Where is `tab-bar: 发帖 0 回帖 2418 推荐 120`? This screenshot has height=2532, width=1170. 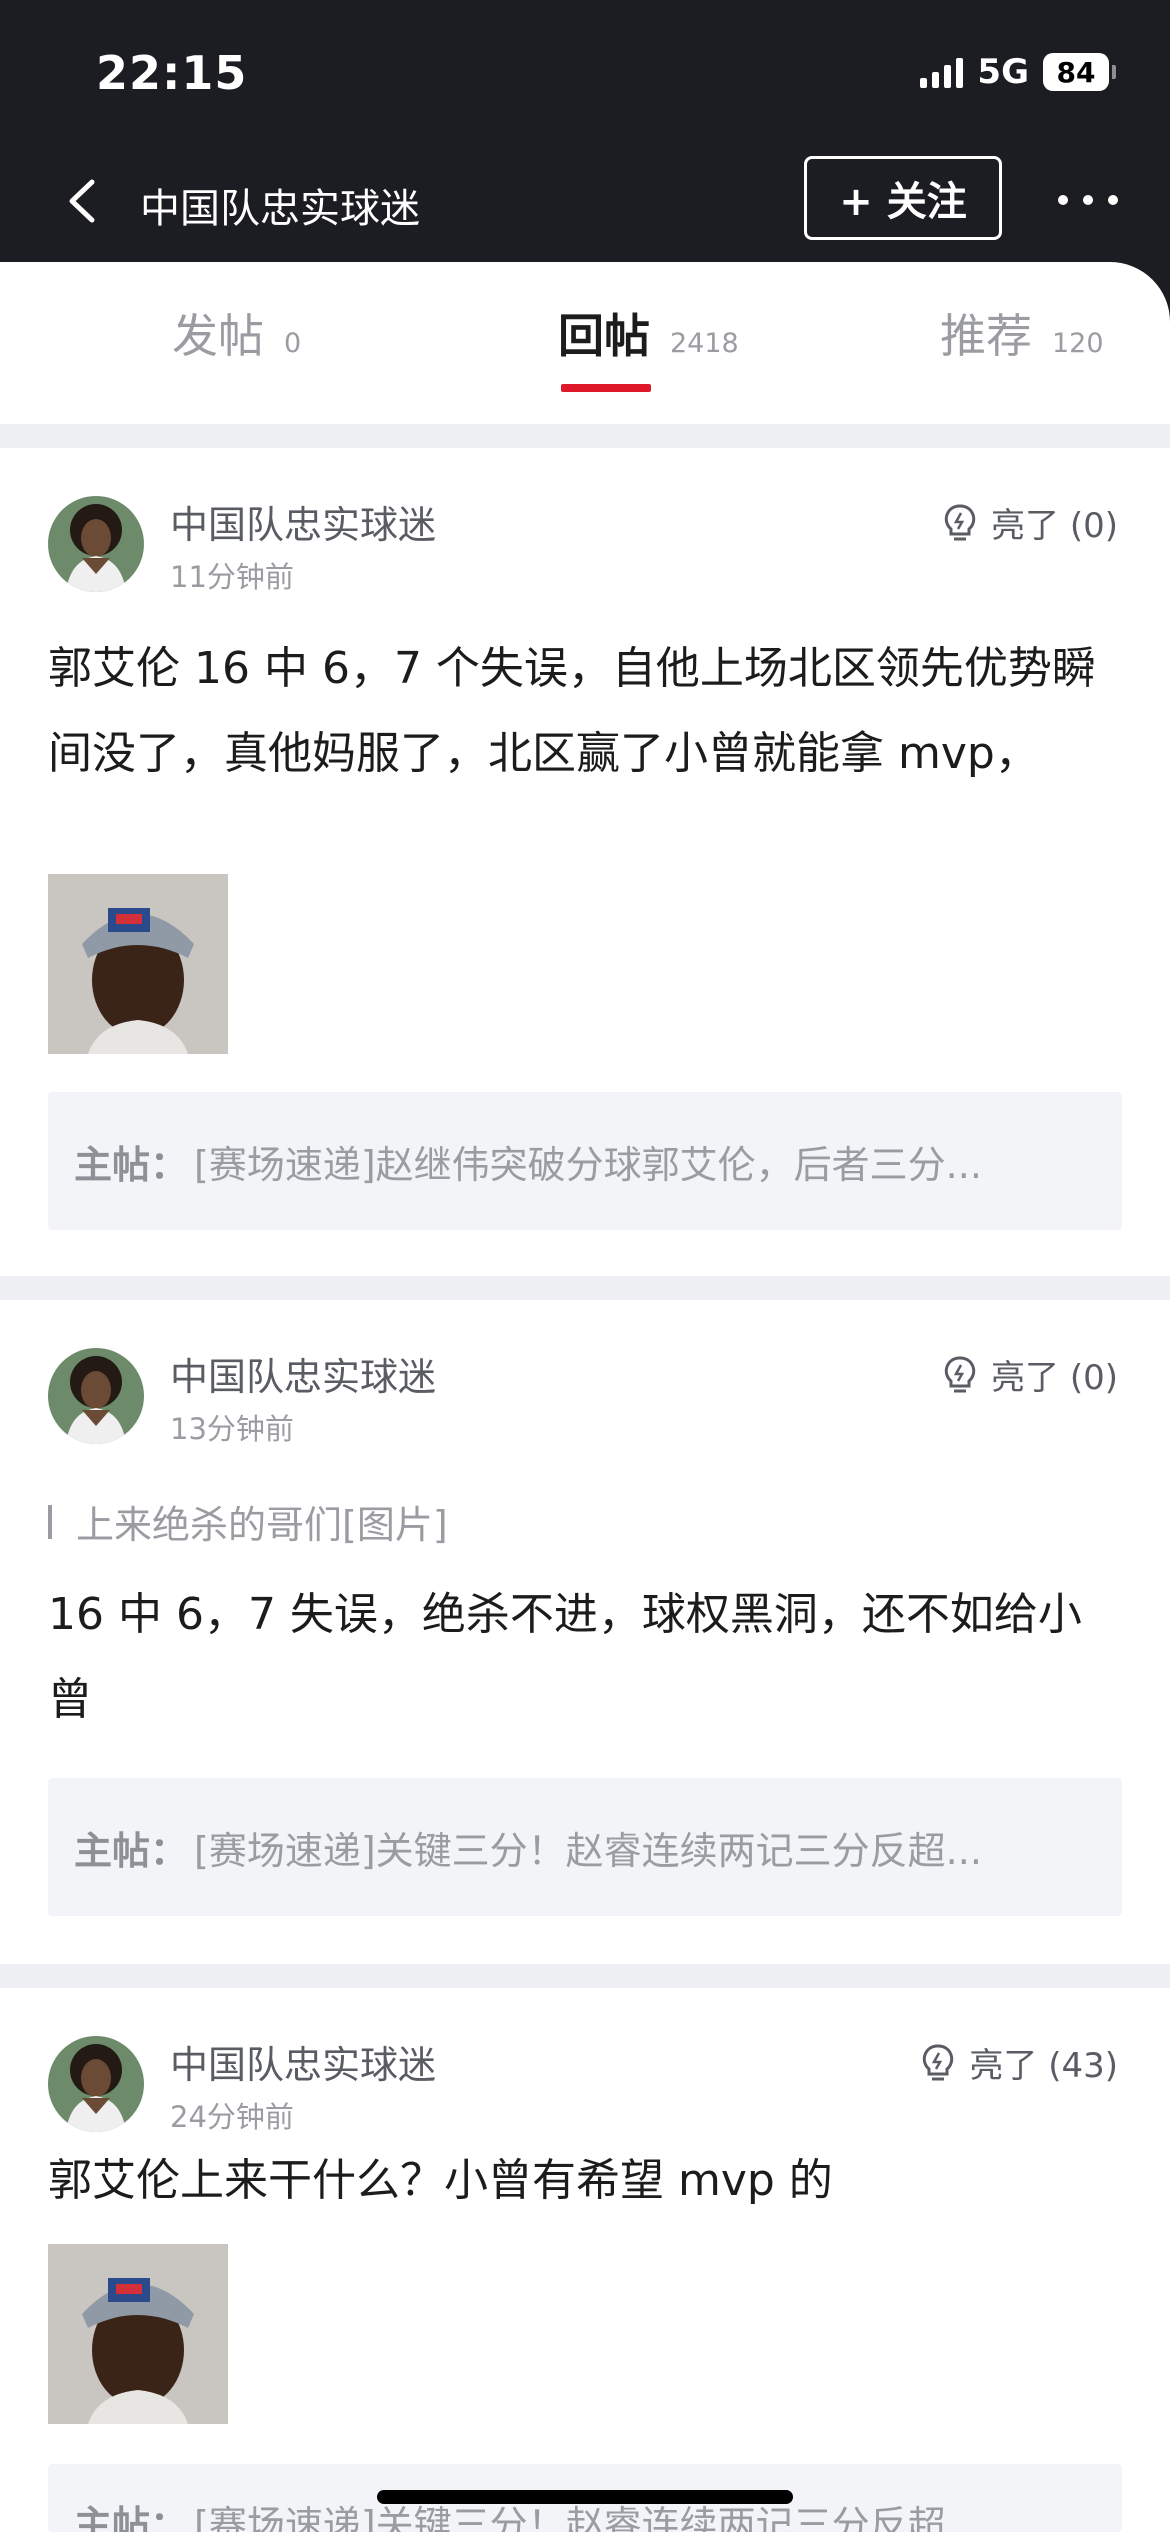
tab-bar: 发帖 0 回帖 2418 推荐 120 is located at coordinates (585, 343).